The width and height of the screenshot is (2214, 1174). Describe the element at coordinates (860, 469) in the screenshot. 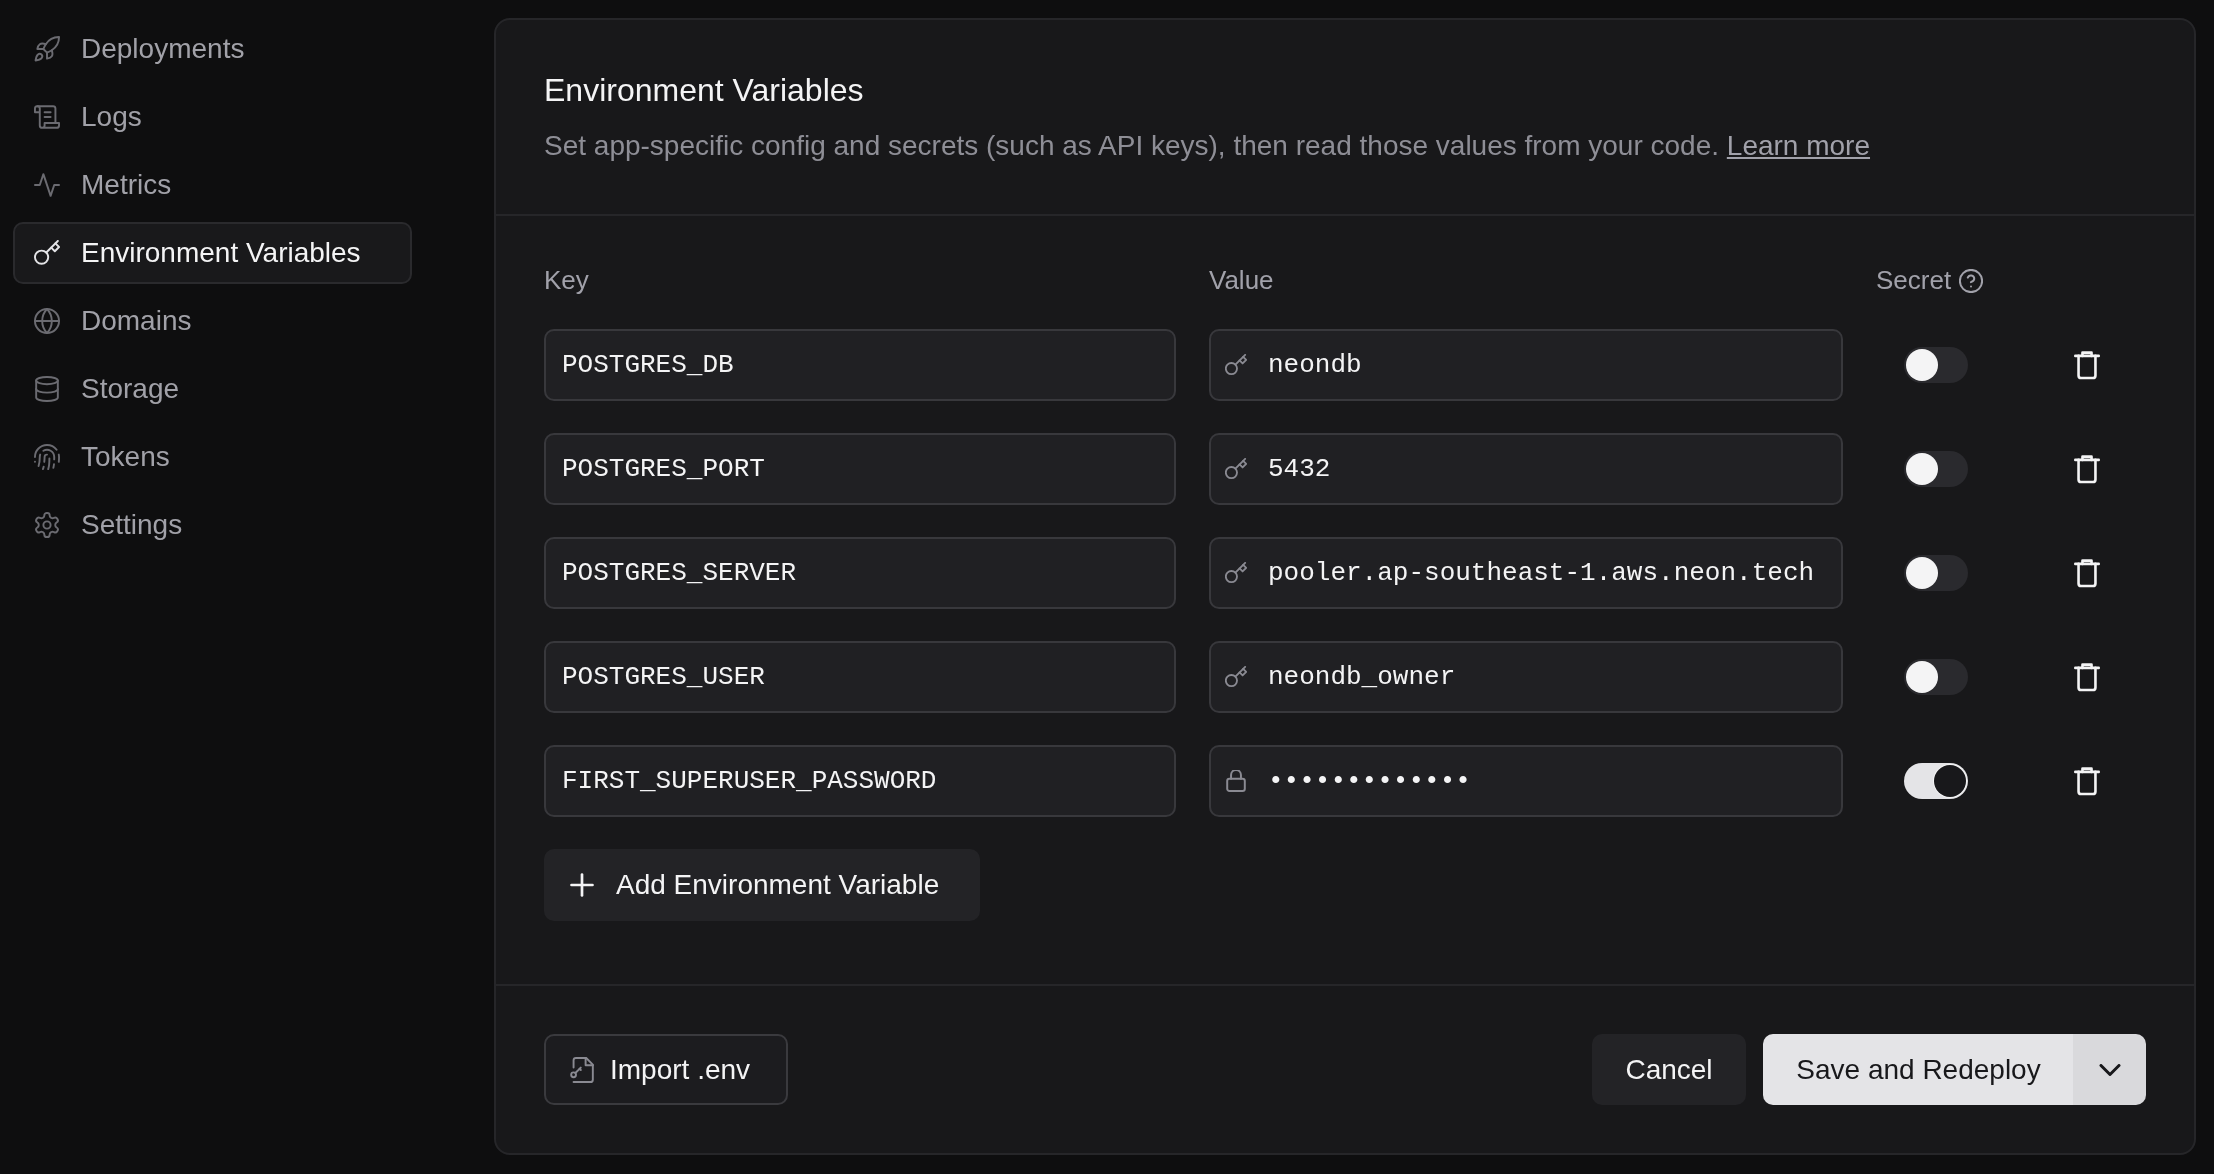

I see `key-field: POSTGRES_PORT` at that location.